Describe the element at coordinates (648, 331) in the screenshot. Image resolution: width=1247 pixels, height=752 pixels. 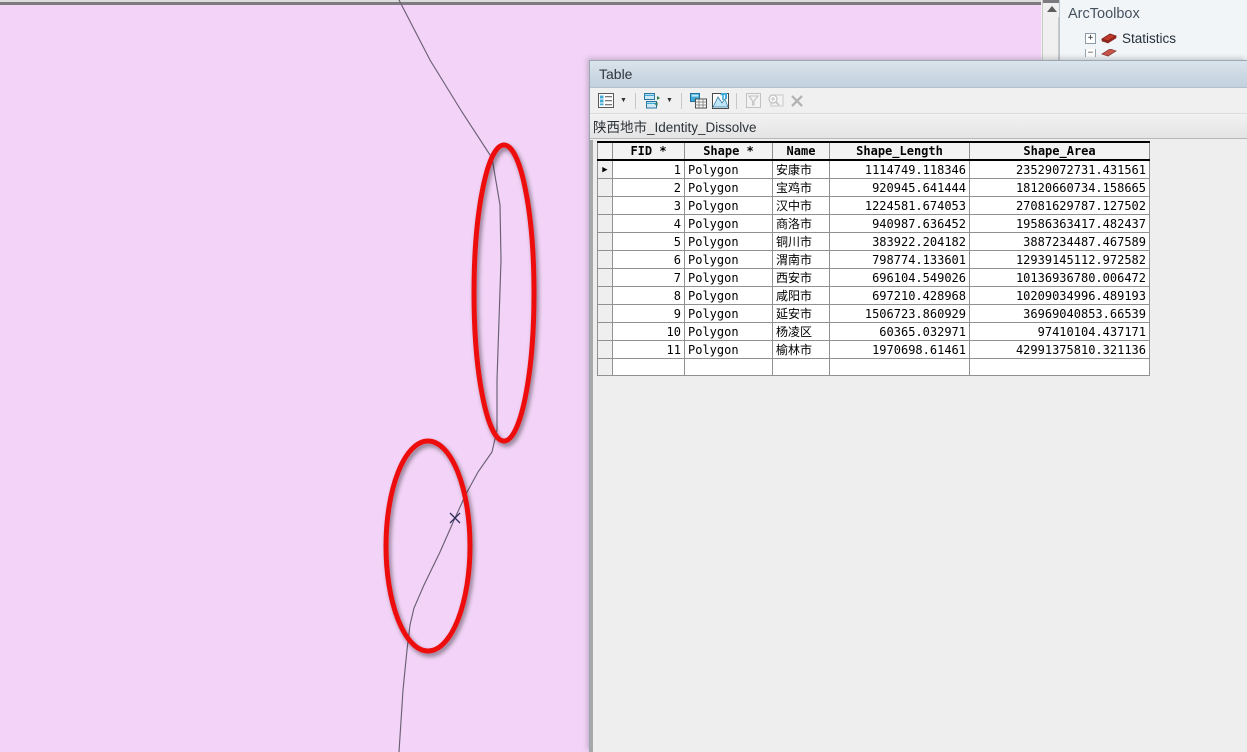
I see `cell-fid: 10` at that location.